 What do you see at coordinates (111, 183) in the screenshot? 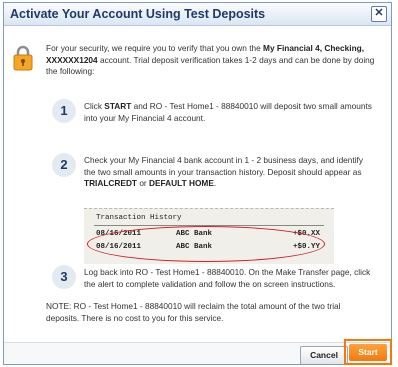
I see `step-2-trialcredt: TRIALCREDT` at bounding box center [111, 183].